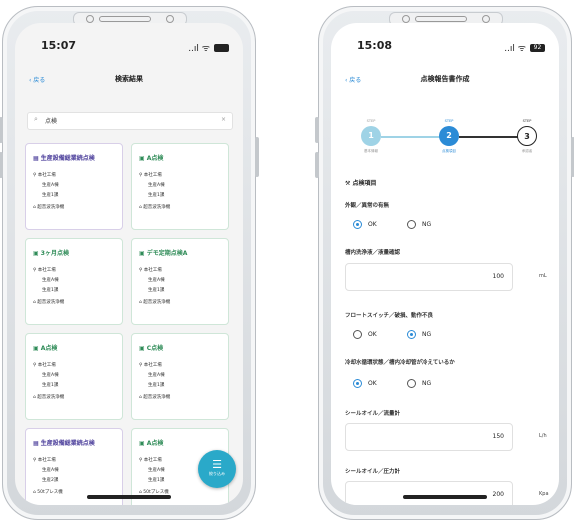  I want to click on result-card: ▦ 生産設備総業続点検 ⚲ 本社工場 生産A棟 生産1課 ⌂ 超音波洗浄機, so click(74, 186).